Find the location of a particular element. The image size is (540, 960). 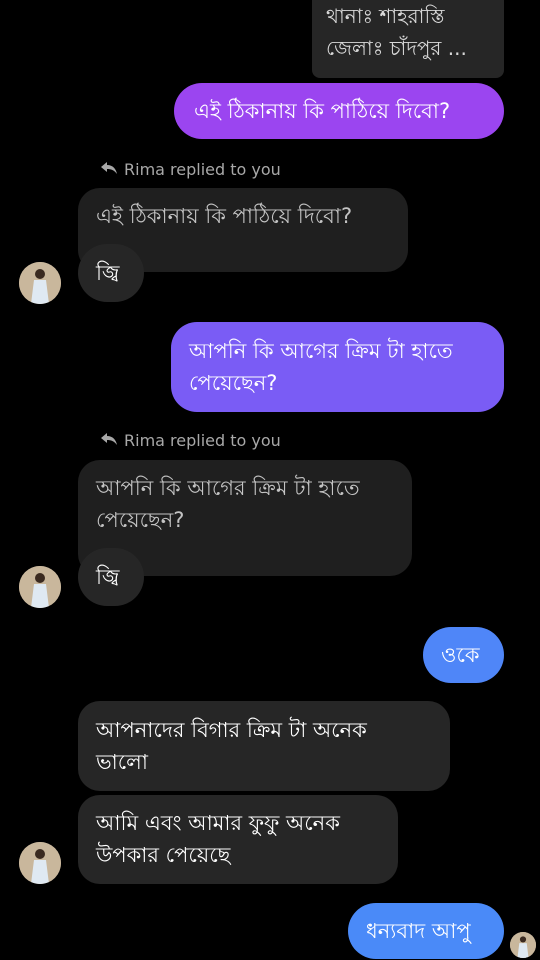

quoted-message-1-text: এই ঠিকানায় কি পাঠিয়ে দিবো? is located at coordinates (224, 216).